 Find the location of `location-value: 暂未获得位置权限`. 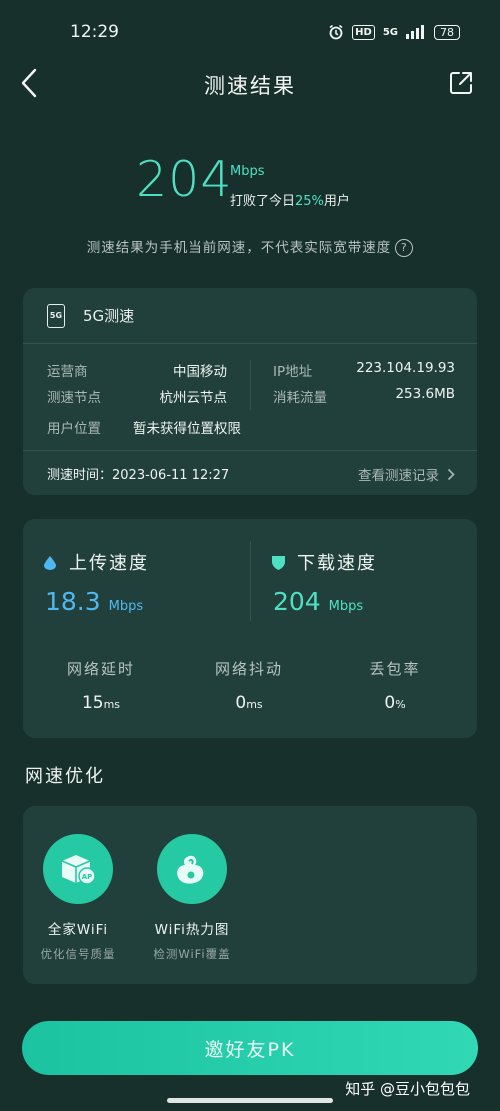

location-value: 暂未获得位置权限 is located at coordinates (187, 429).